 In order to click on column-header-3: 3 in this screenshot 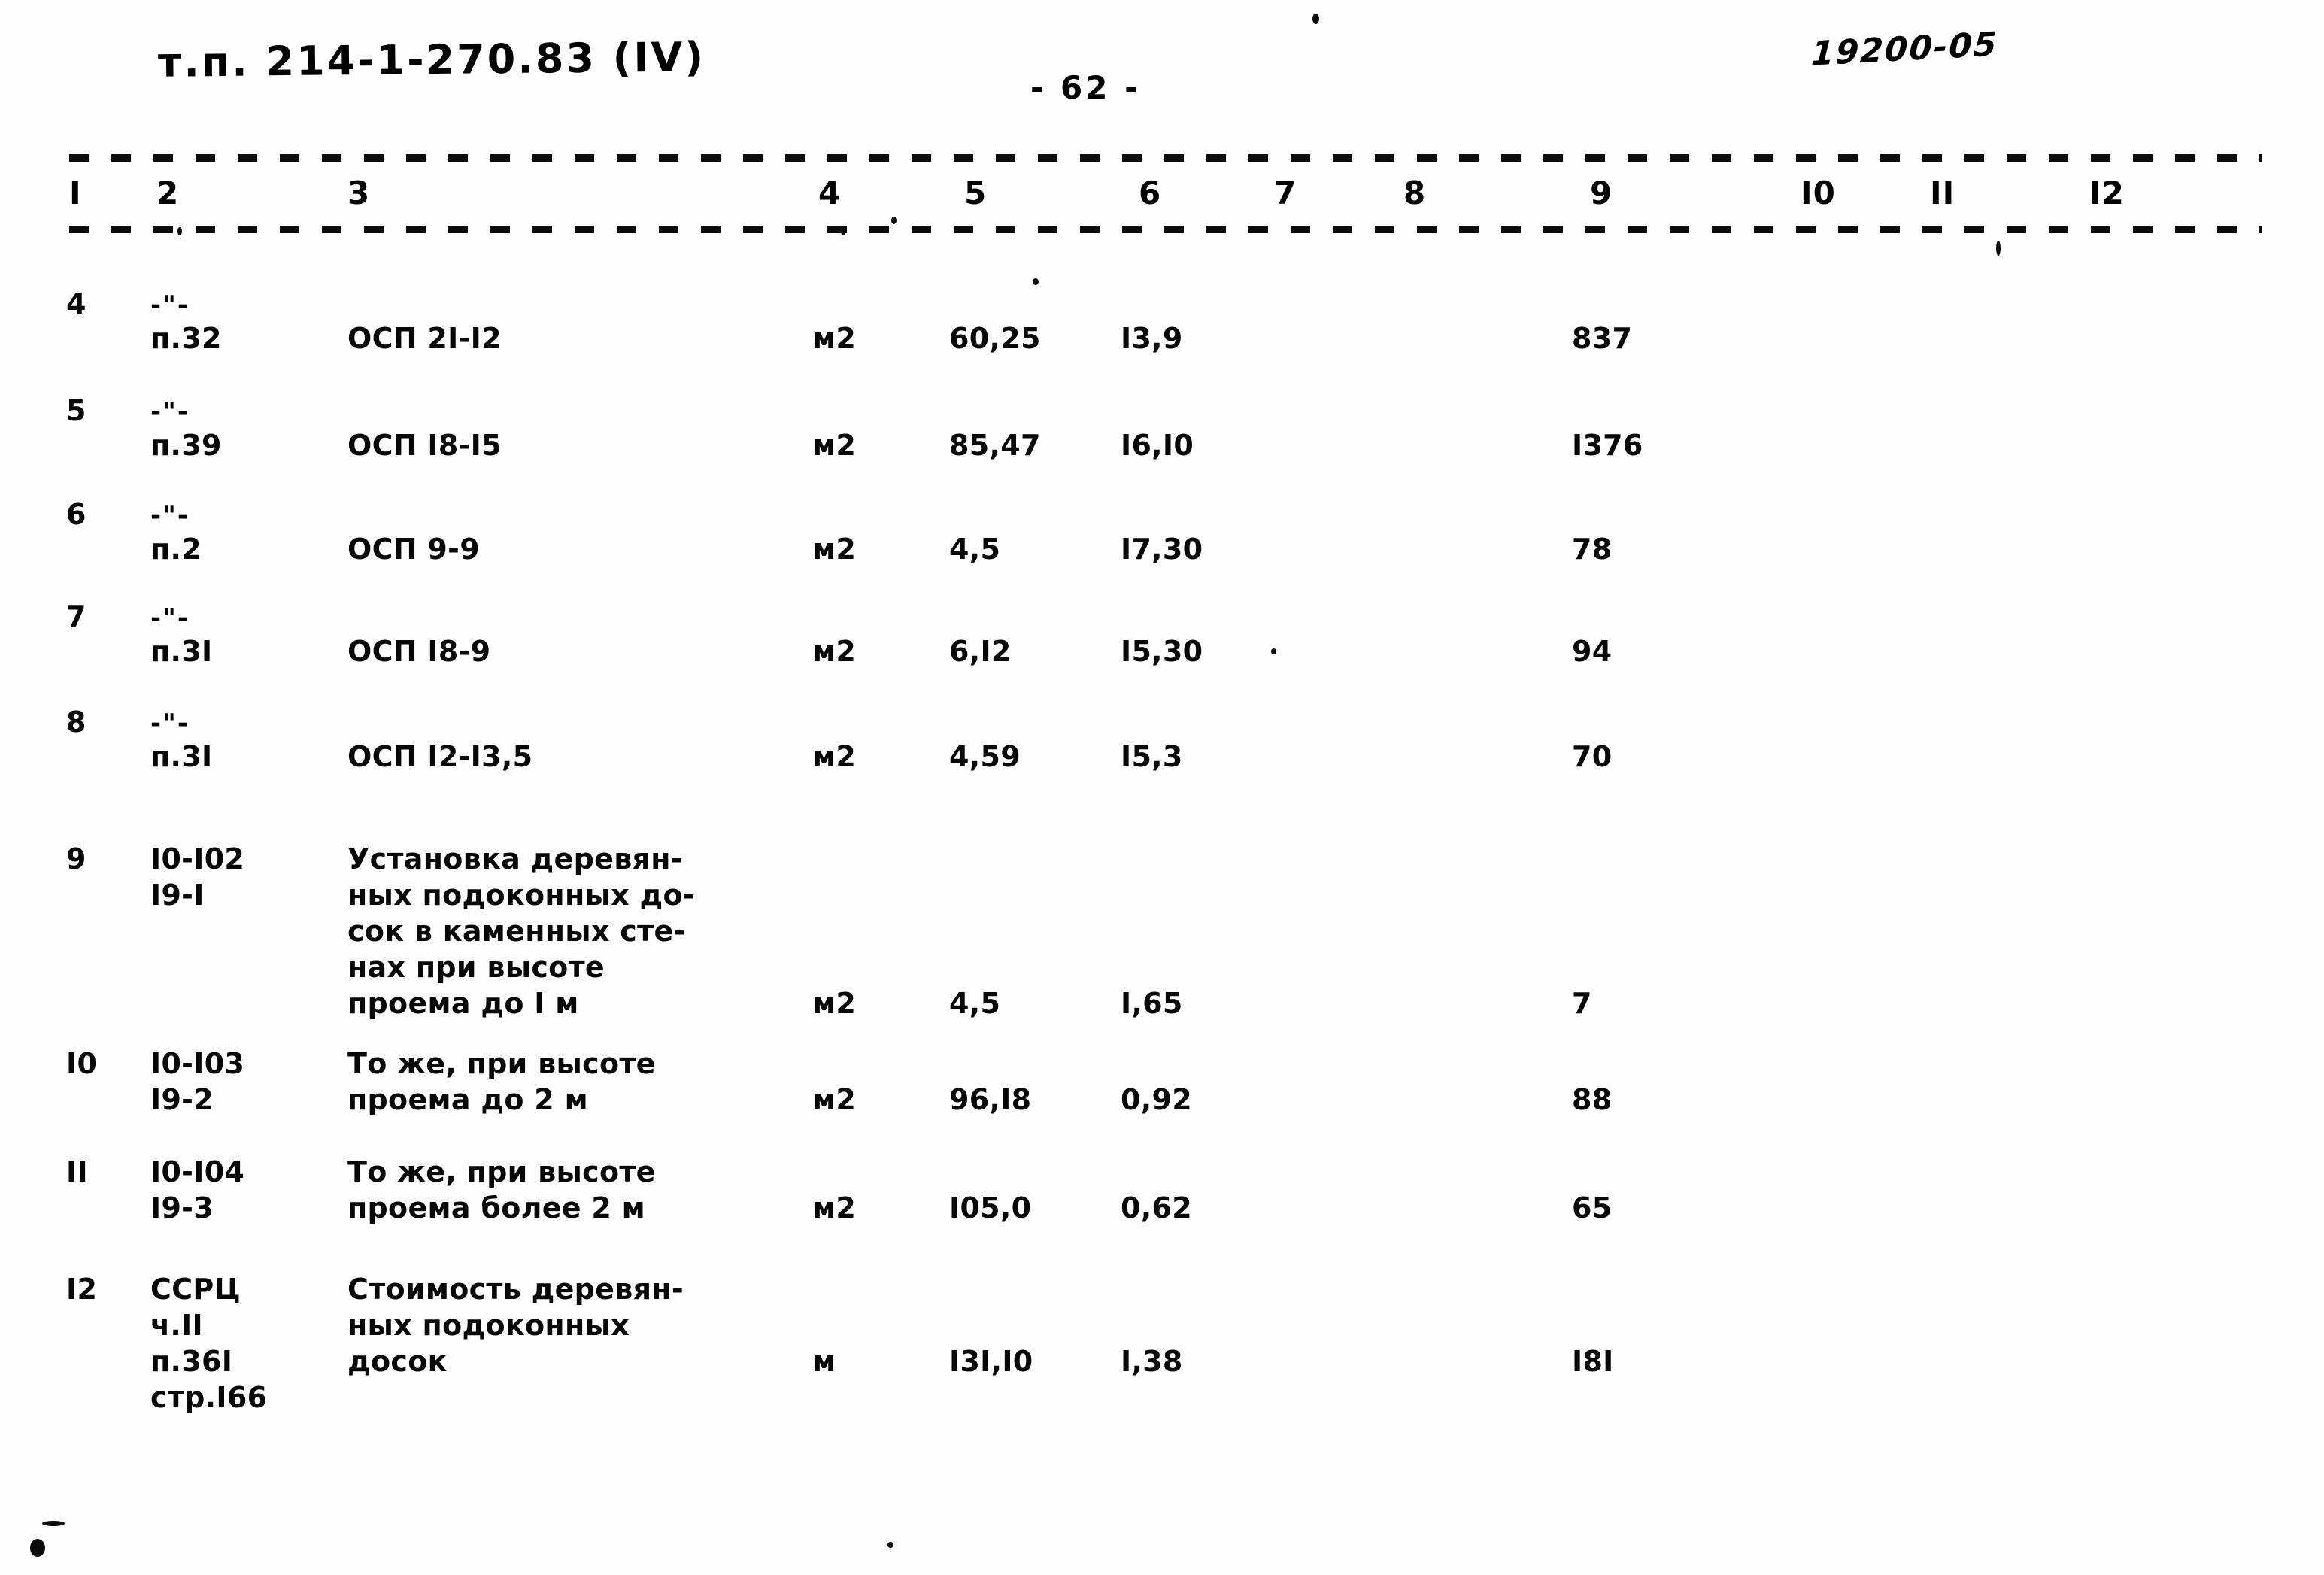, I will do `click(359, 193)`.